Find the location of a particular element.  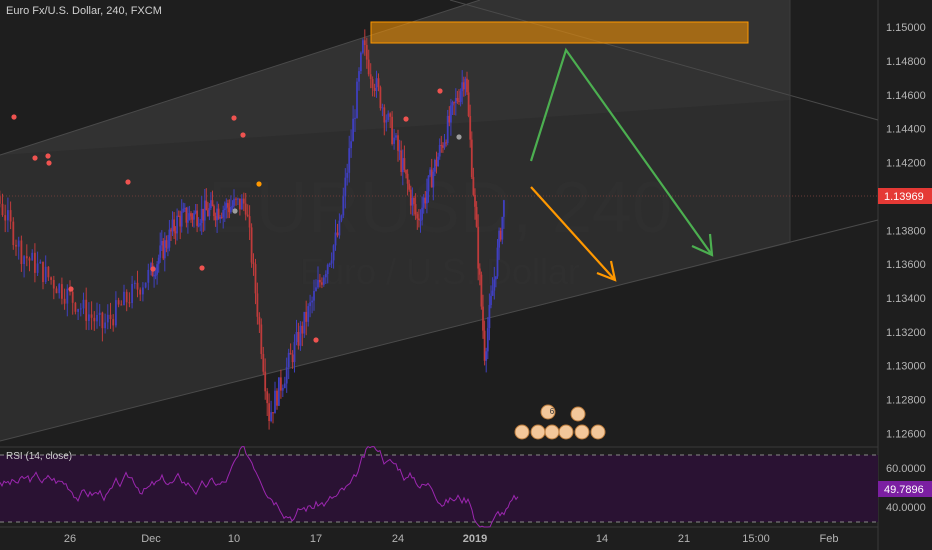

rsi-tick-60: 60.0000 is located at coordinates (906, 469).